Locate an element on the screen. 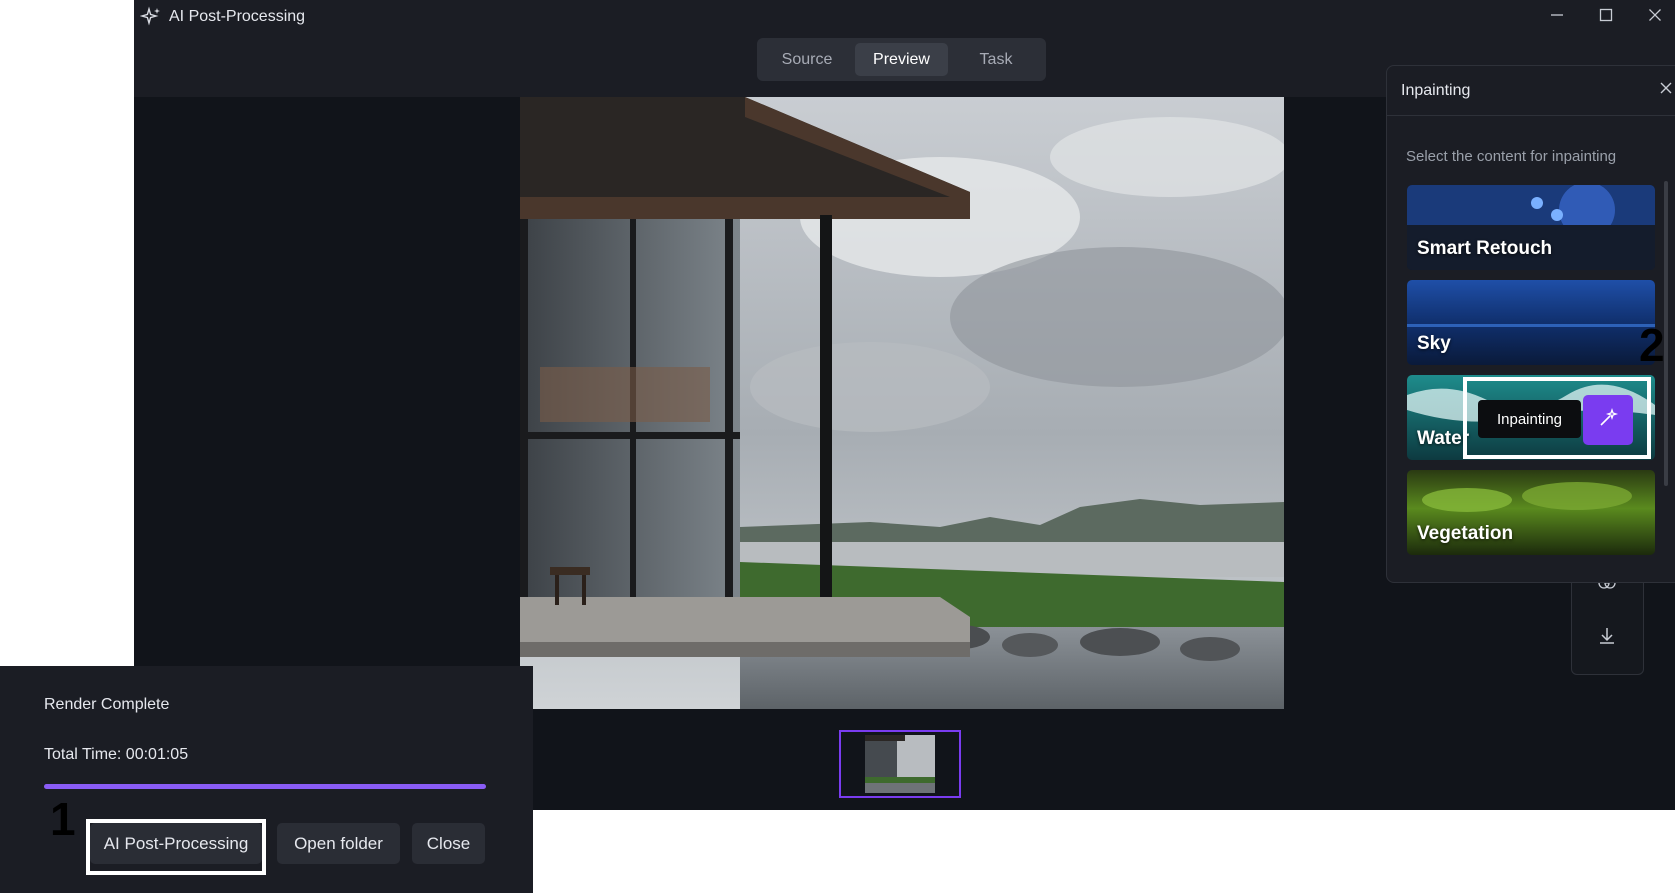 The width and height of the screenshot is (1675, 893). option-smart-retouch: Smart Retouch is located at coordinates (1531, 227).